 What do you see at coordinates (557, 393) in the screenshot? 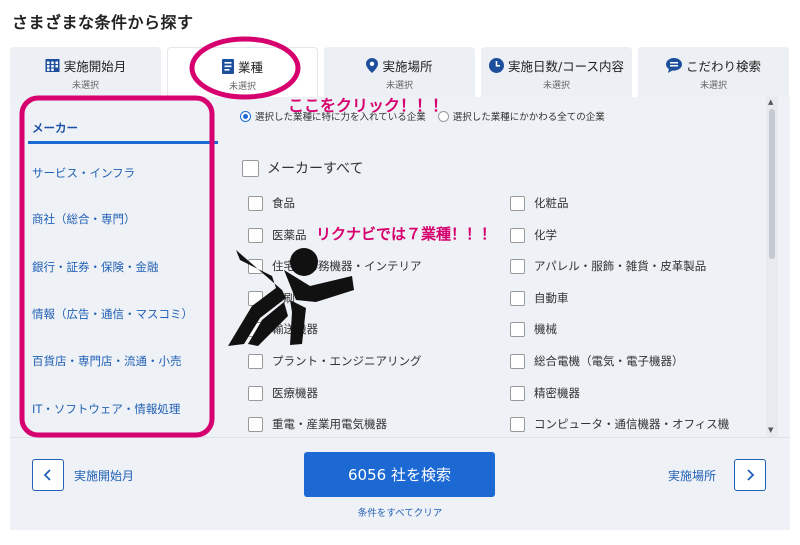
I see `checkbox-label: 精密機器` at bounding box center [557, 393].